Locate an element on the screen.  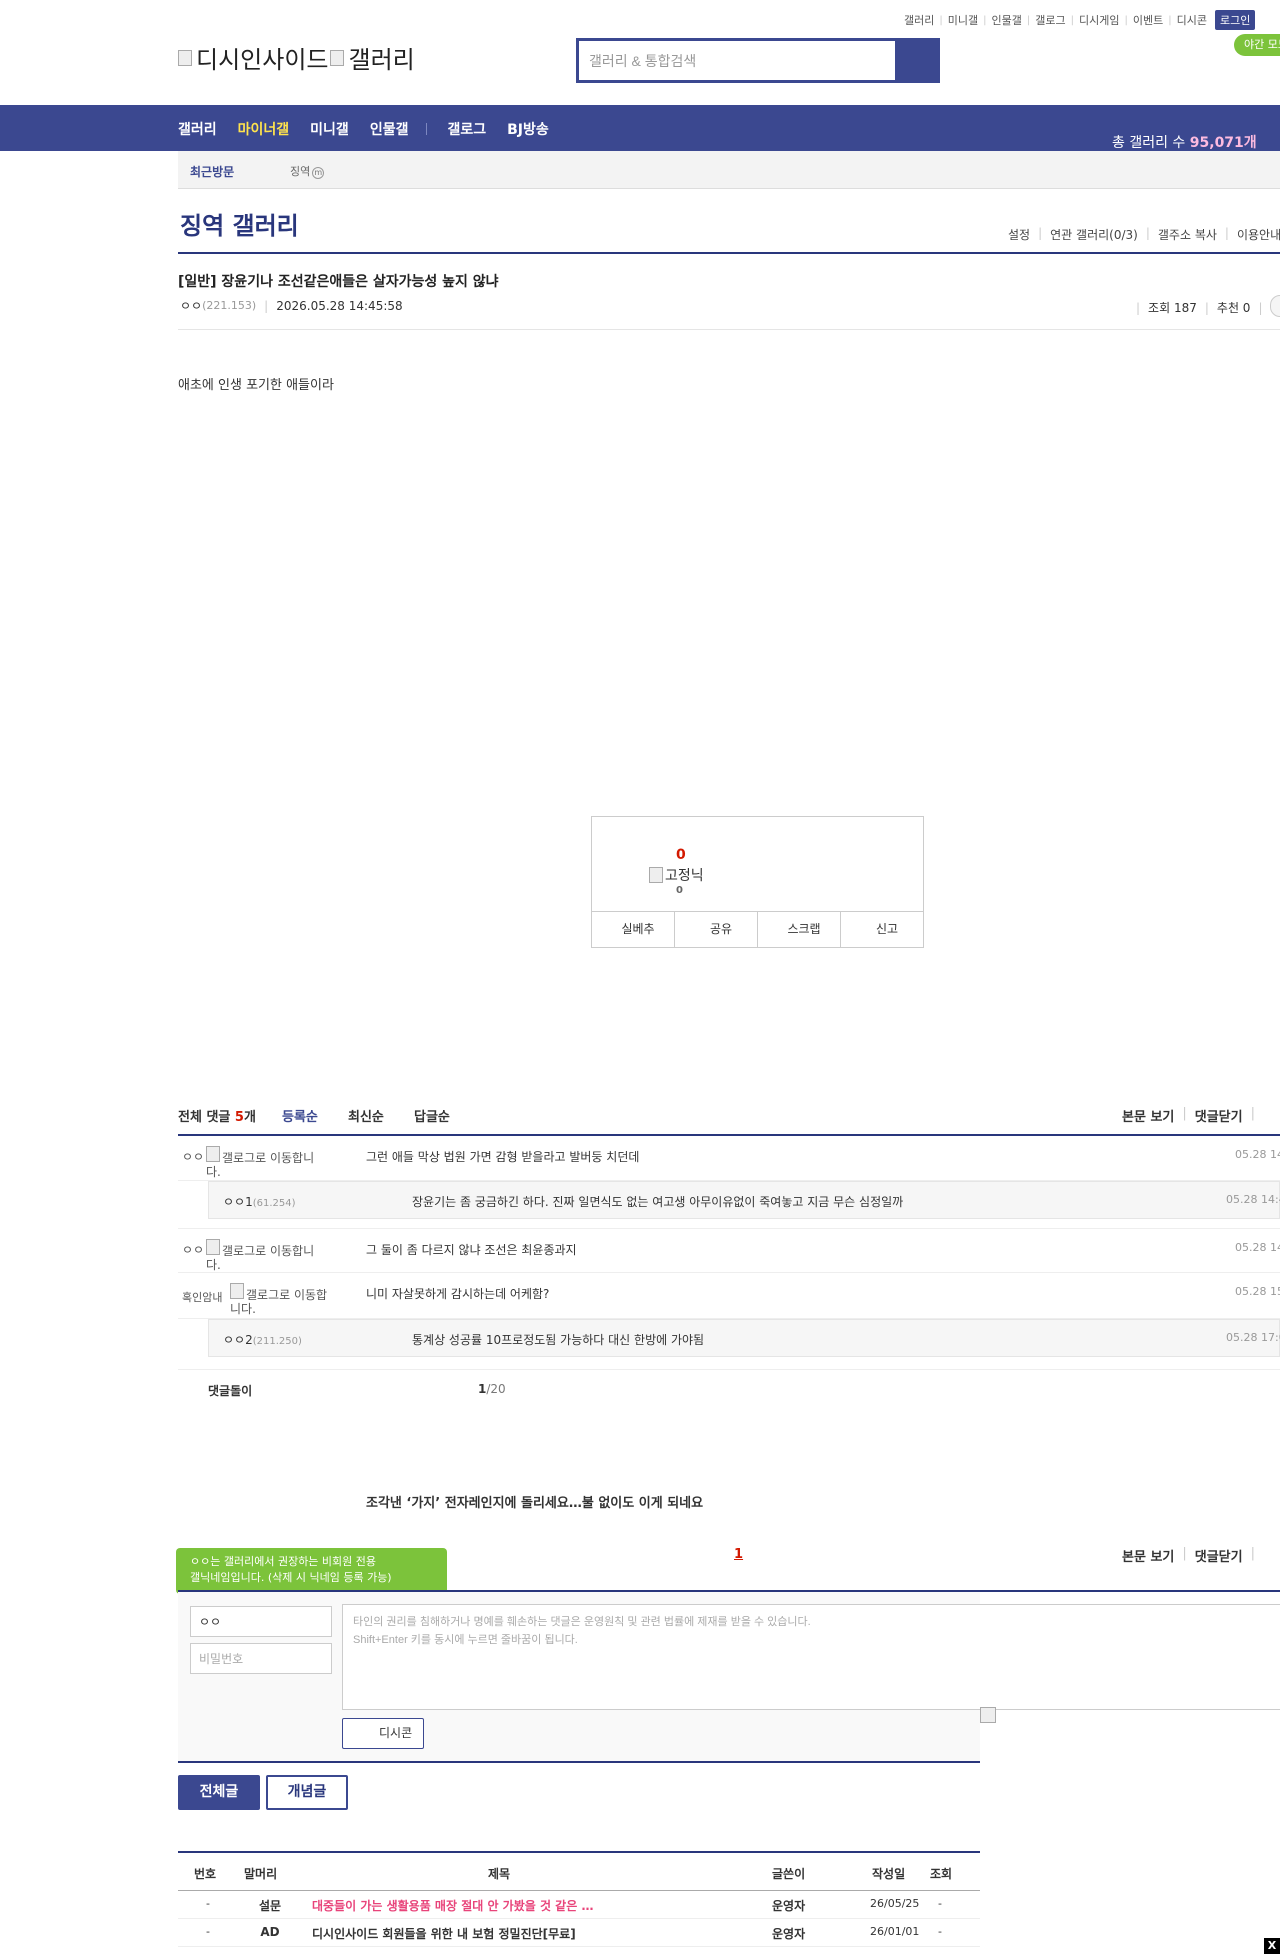
nav-gallery: 갤러리 is located at coordinates (197, 129).